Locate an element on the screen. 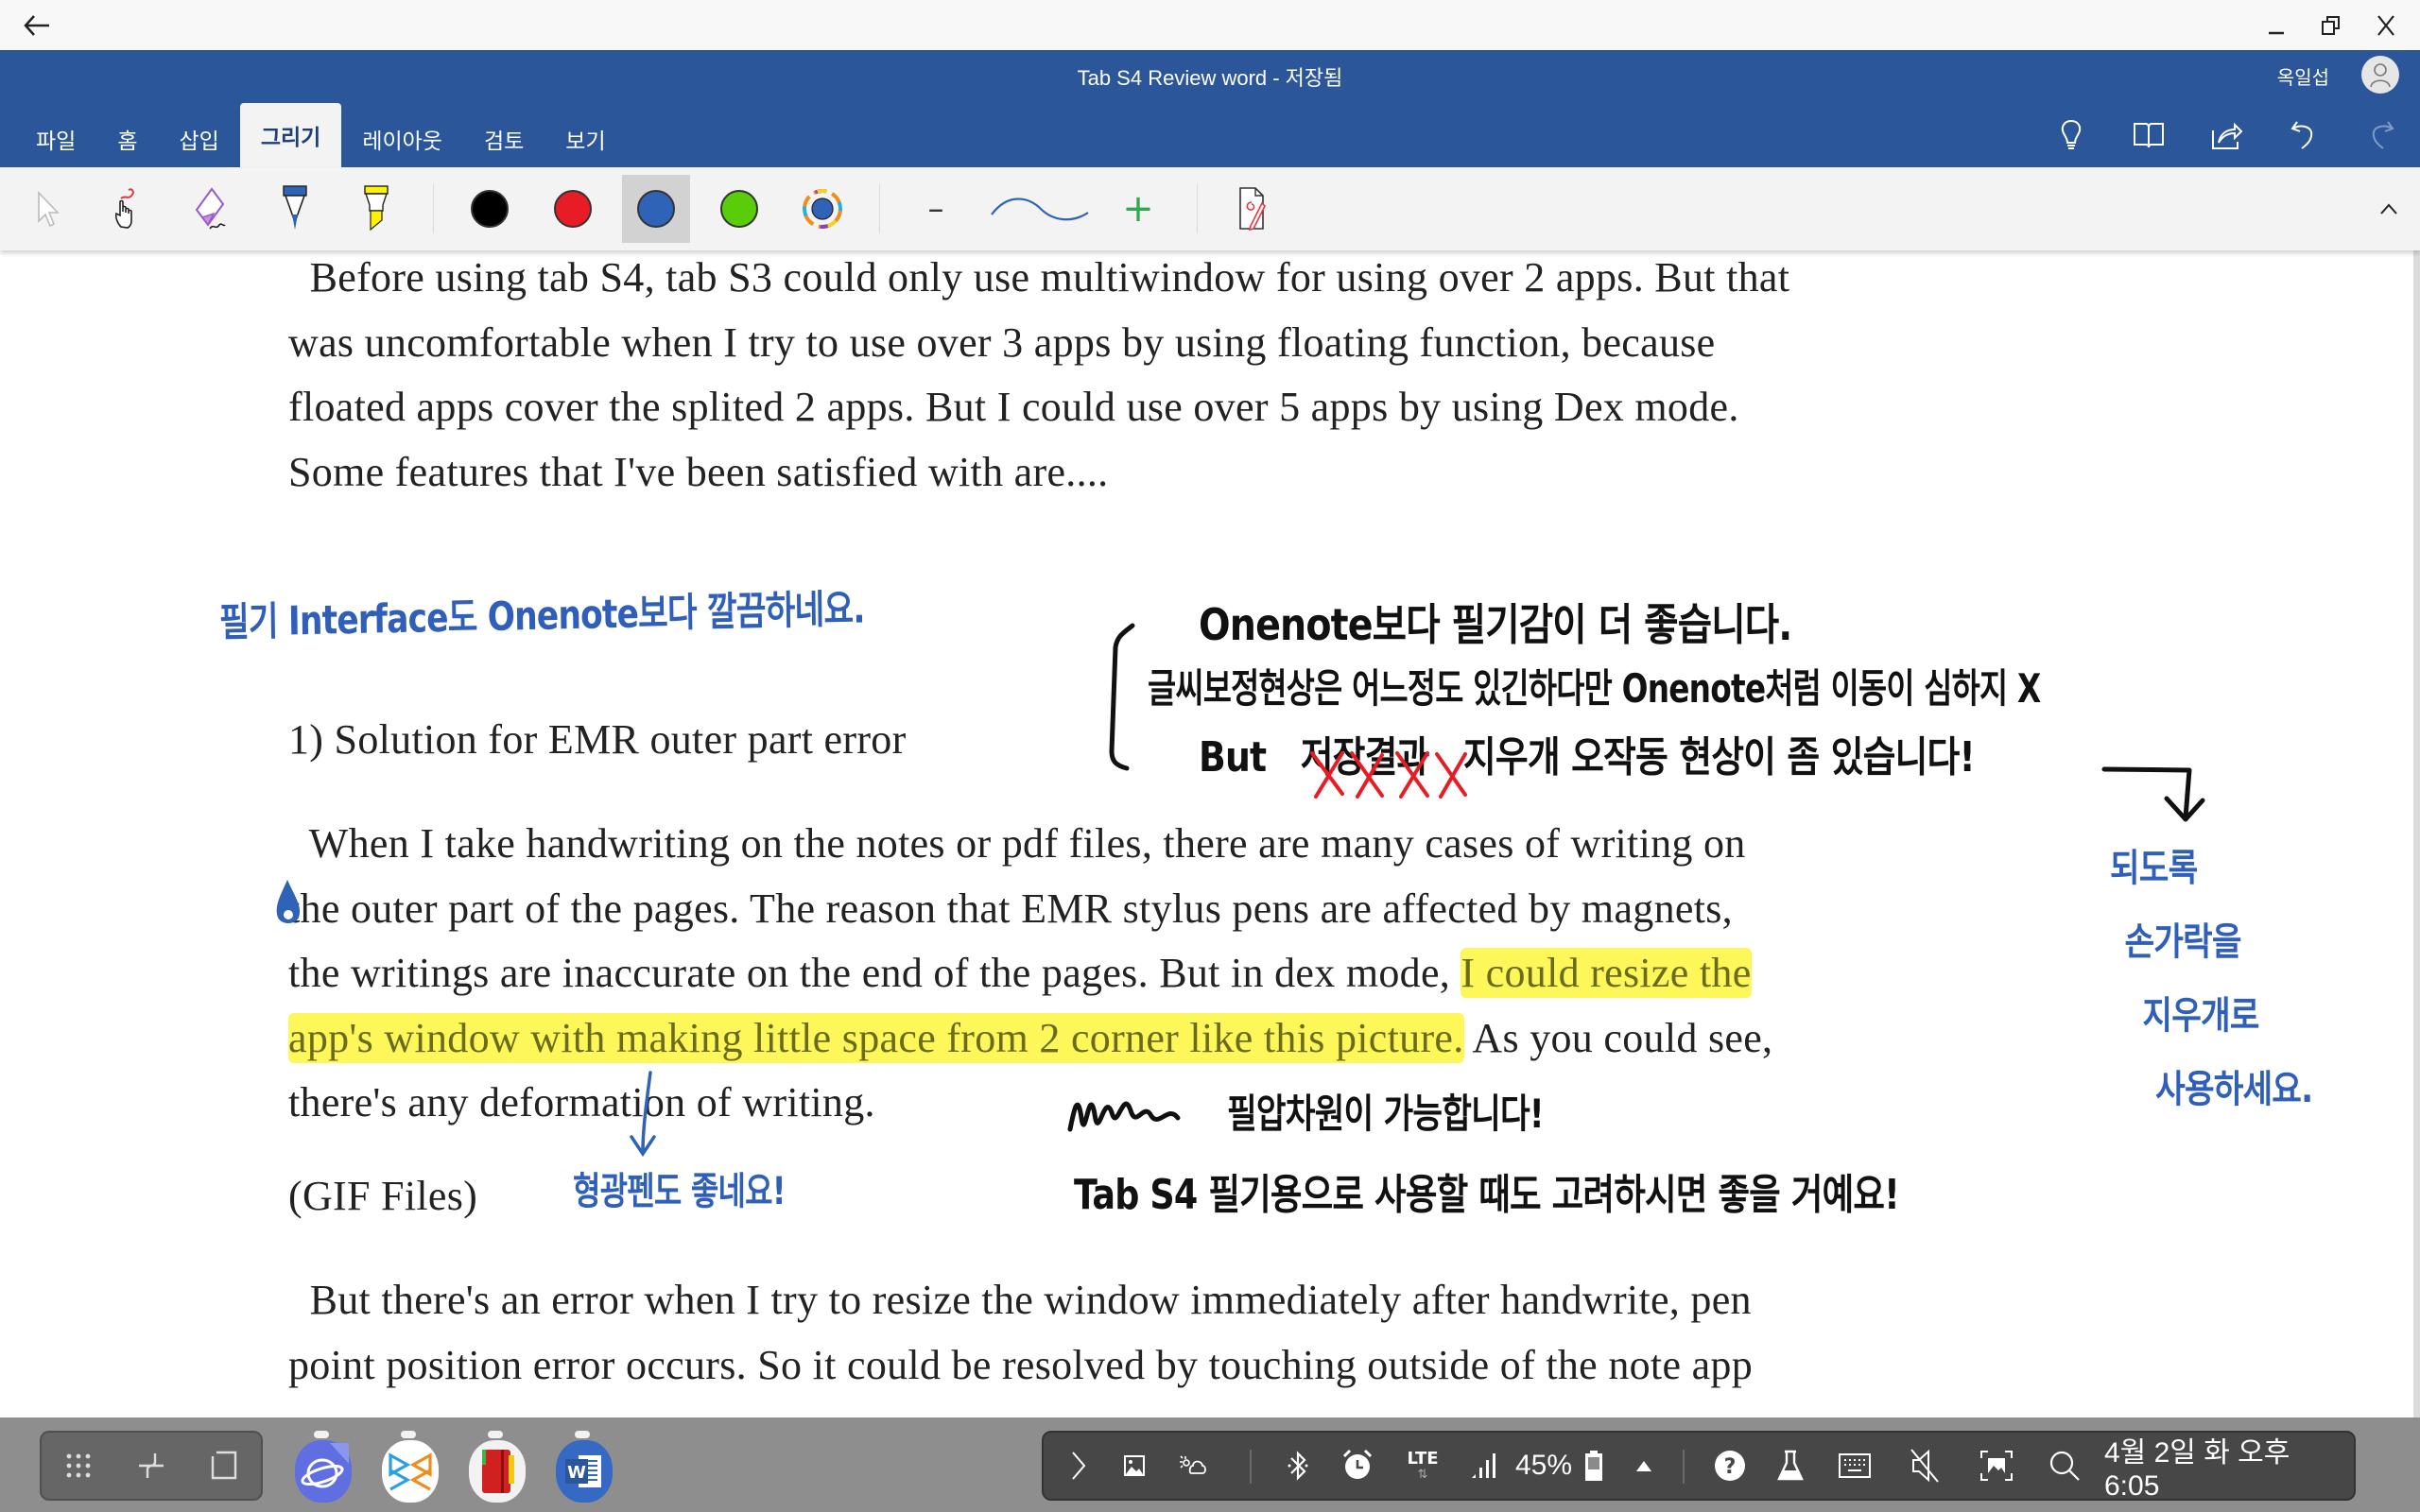 The height and width of the screenshot is (1512, 2420). gallery-button is located at coordinates (1134, 1466).